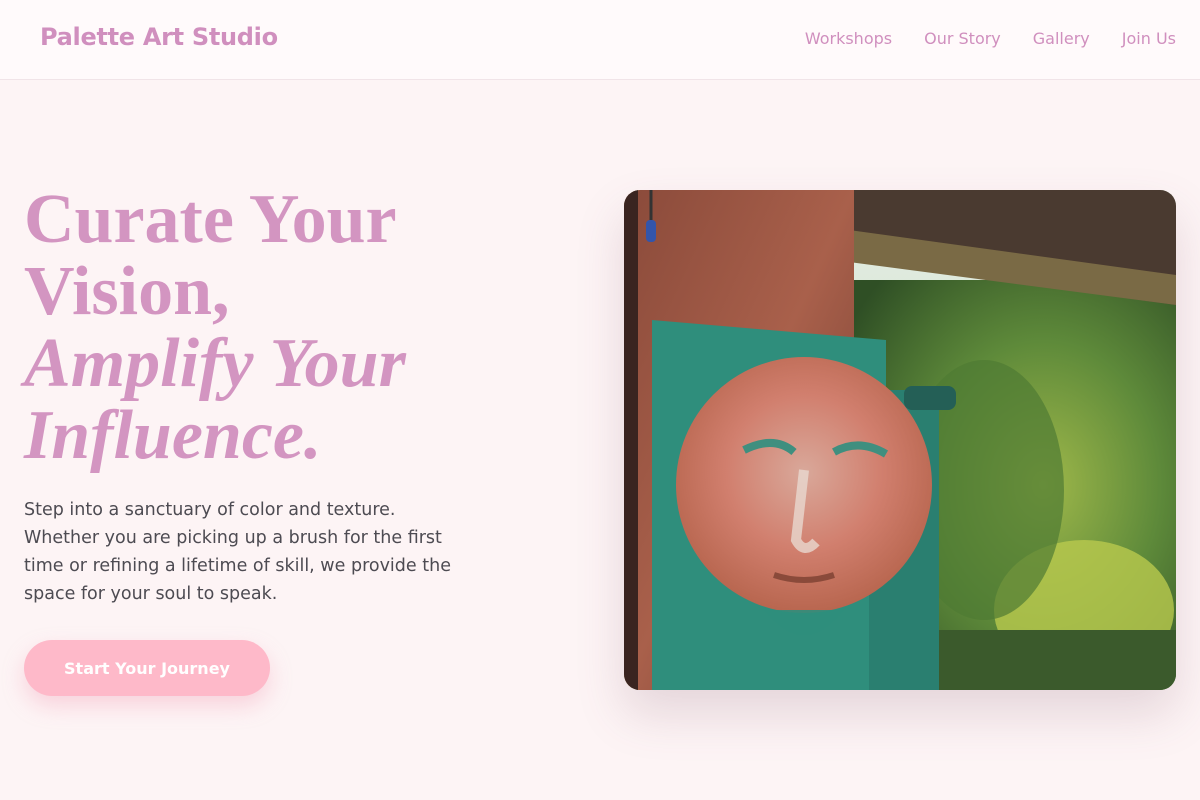 This screenshot has height=800, width=1200. Describe the element at coordinates (210, 219) in the screenshot. I see `hero-title-line: Curate Your` at that location.